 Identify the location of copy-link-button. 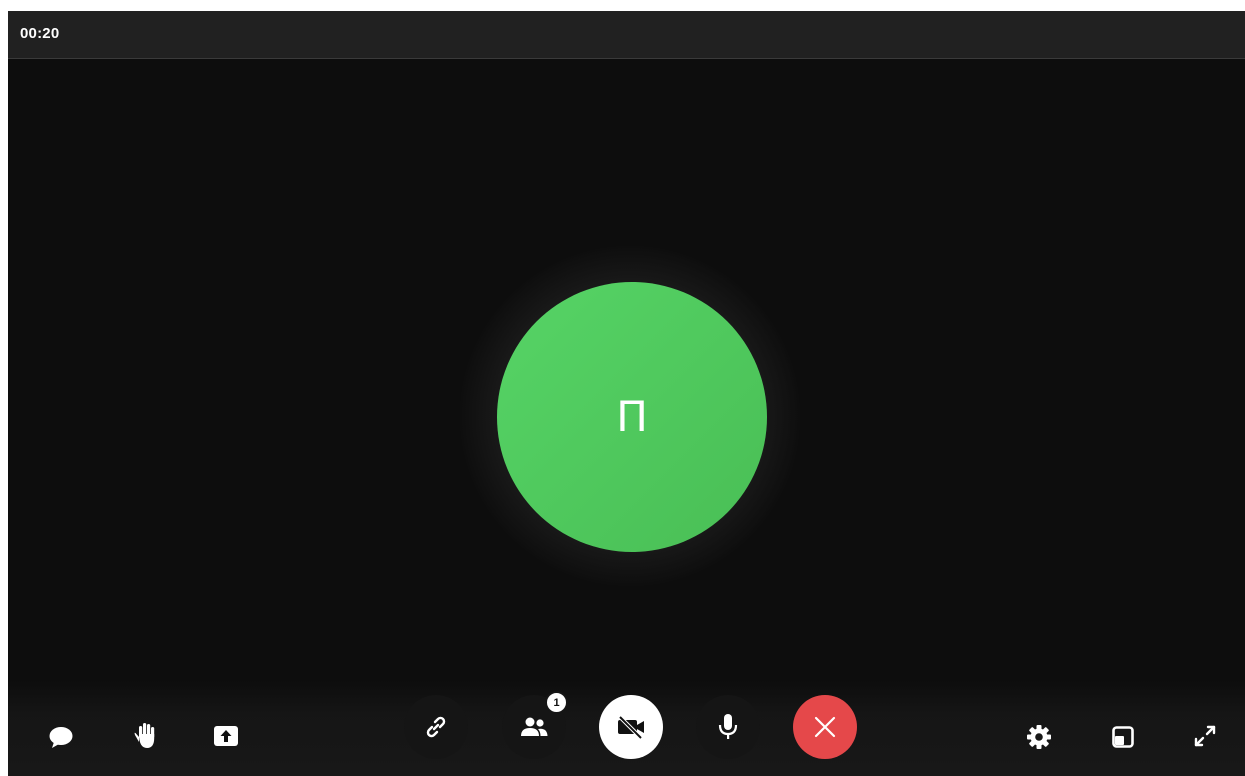
(436, 727).